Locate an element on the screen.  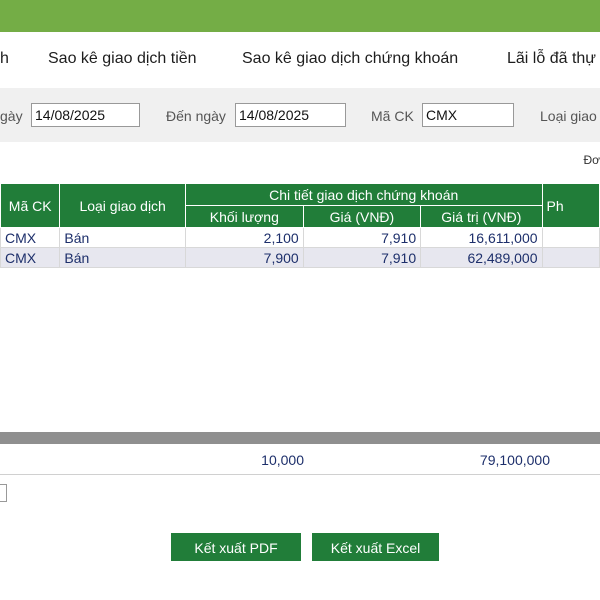
to-date-input is located at coordinates (290, 115).